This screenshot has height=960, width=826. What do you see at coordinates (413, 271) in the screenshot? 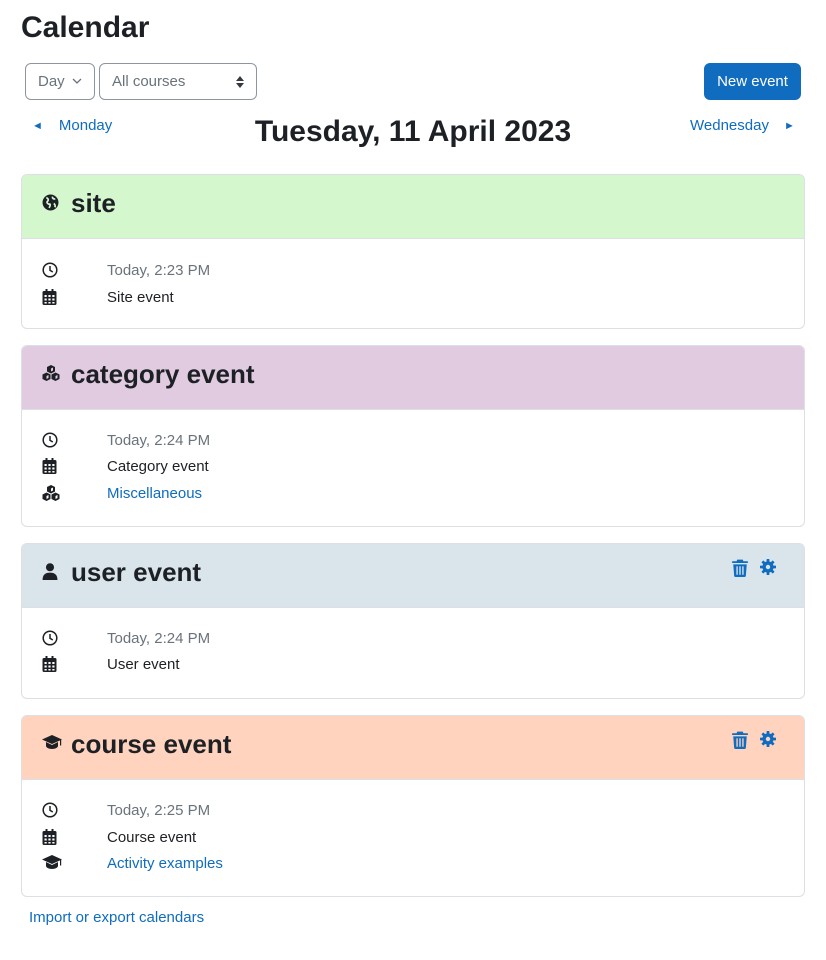
I see `event-time-row: Today, 2:23 PM` at bounding box center [413, 271].